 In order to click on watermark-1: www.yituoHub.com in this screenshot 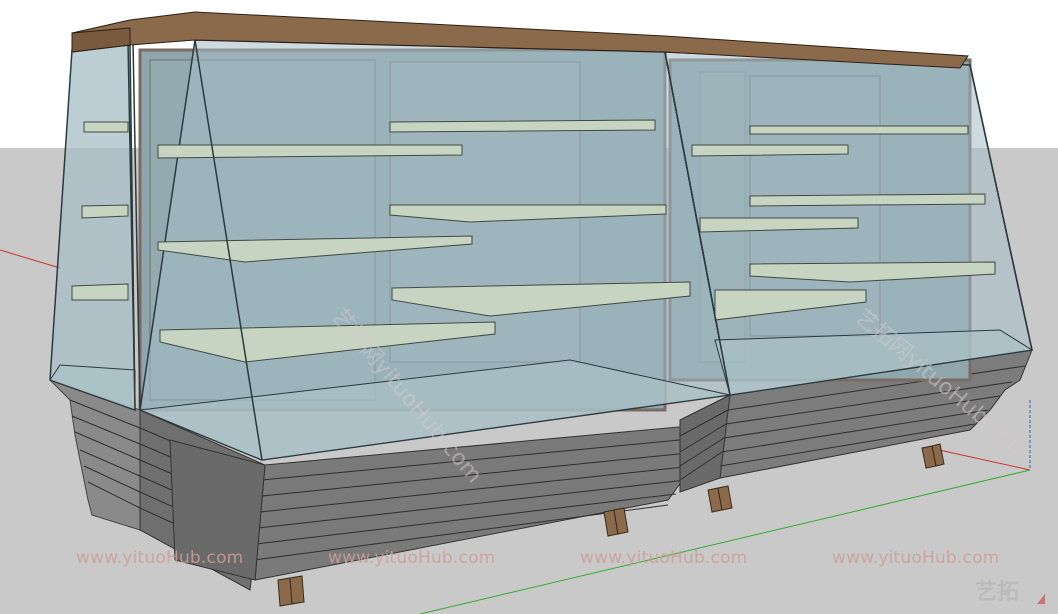, I will do `click(160, 558)`.